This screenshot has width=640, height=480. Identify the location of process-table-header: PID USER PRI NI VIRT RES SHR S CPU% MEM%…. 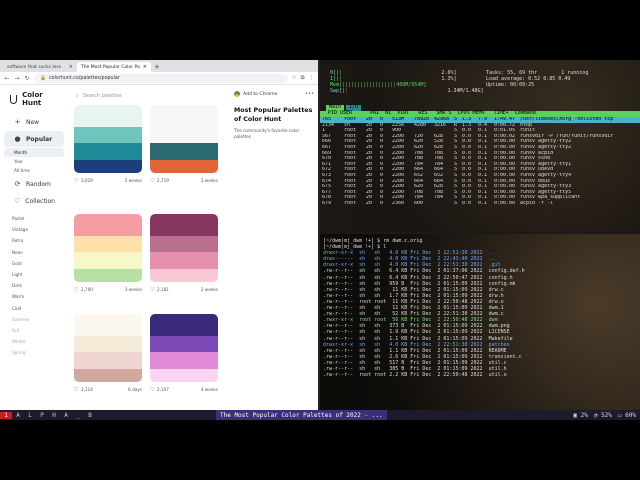
(480, 113).